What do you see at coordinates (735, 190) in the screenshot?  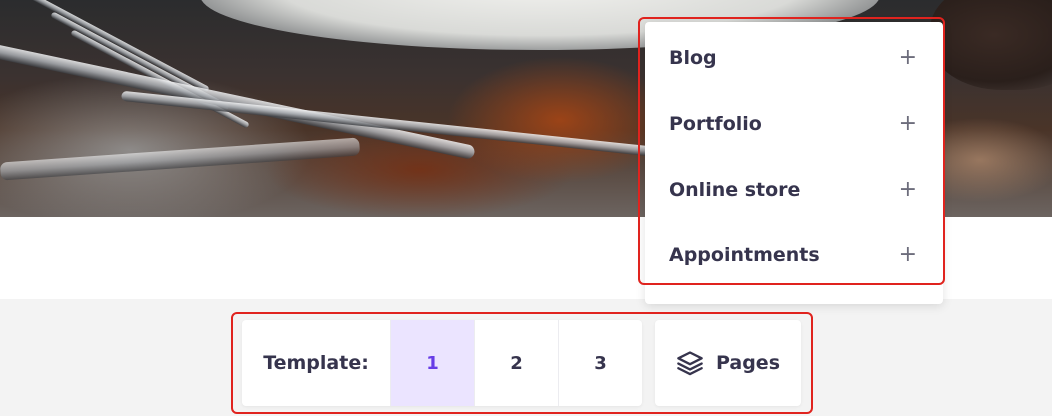 I see `menu-item-label: Online store` at bounding box center [735, 190].